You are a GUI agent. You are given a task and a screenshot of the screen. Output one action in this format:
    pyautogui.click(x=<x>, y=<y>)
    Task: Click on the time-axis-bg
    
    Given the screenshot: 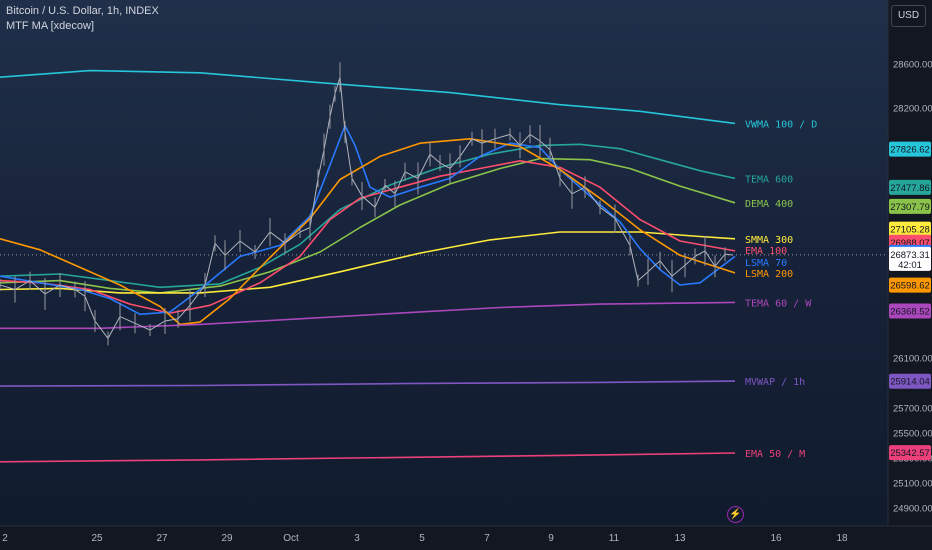 What is the action you would take?
    pyautogui.click(x=466, y=538)
    